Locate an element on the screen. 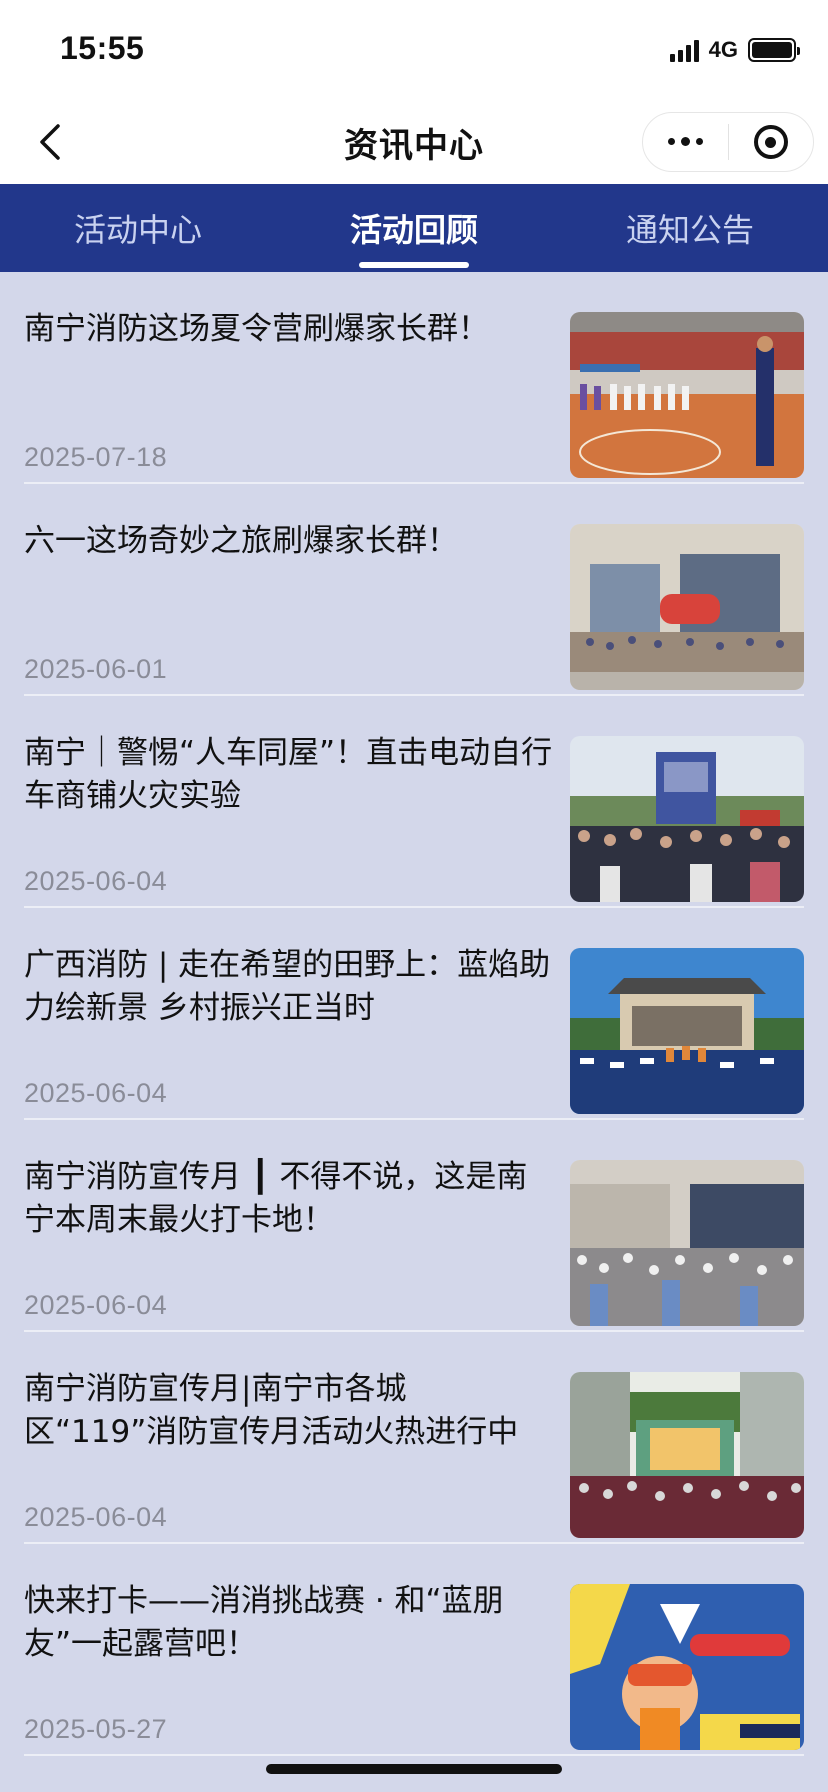  active-tab-indicator is located at coordinates (414, 265).